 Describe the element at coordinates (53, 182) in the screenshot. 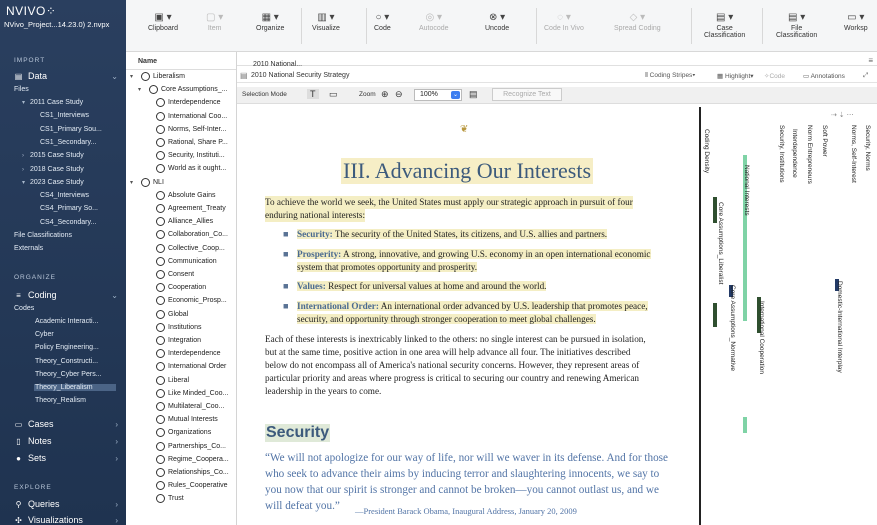

I see `data-tree-item: ▾ 2023 Case Study` at that location.